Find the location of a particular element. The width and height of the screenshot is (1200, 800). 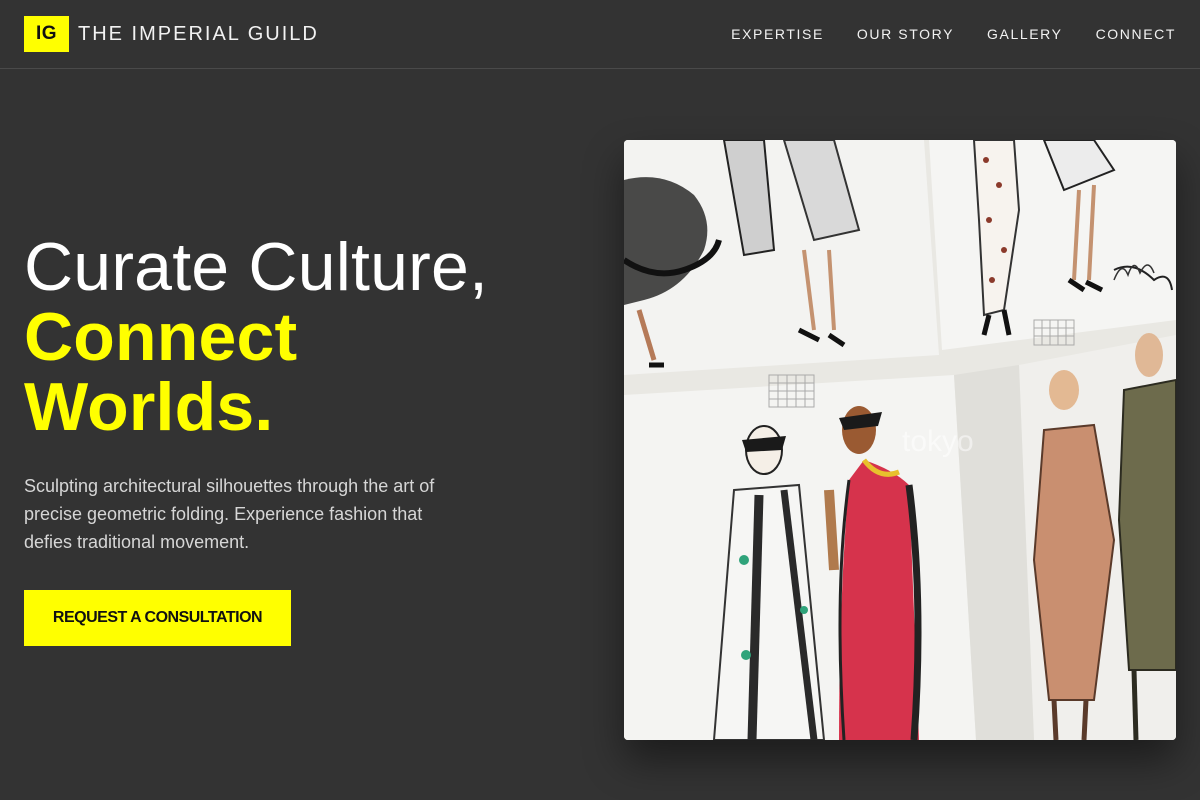

headline-line-2: Connect is located at coordinates (161, 337).